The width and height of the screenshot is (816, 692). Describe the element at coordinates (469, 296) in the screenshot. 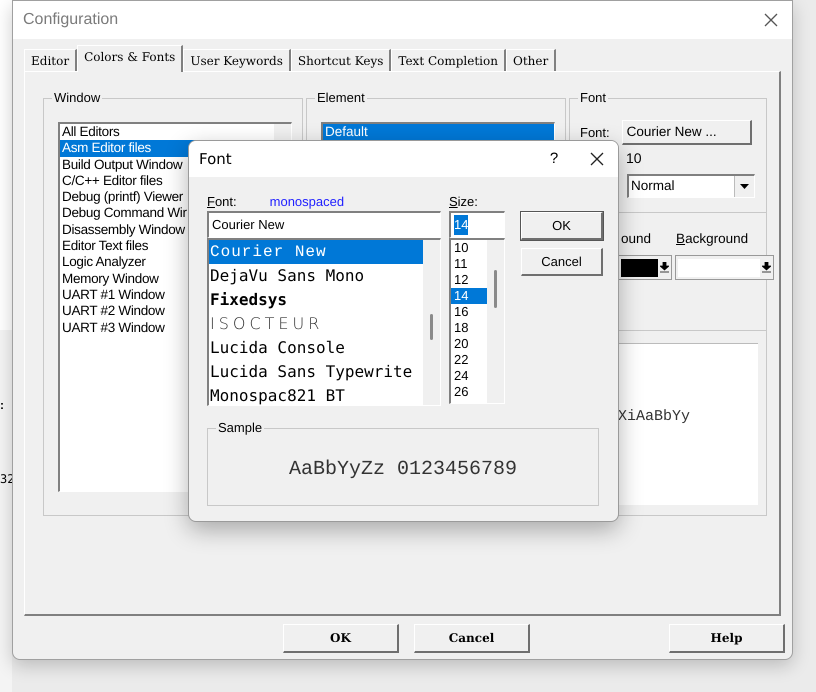

I see `size-list-item: 14` at that location.